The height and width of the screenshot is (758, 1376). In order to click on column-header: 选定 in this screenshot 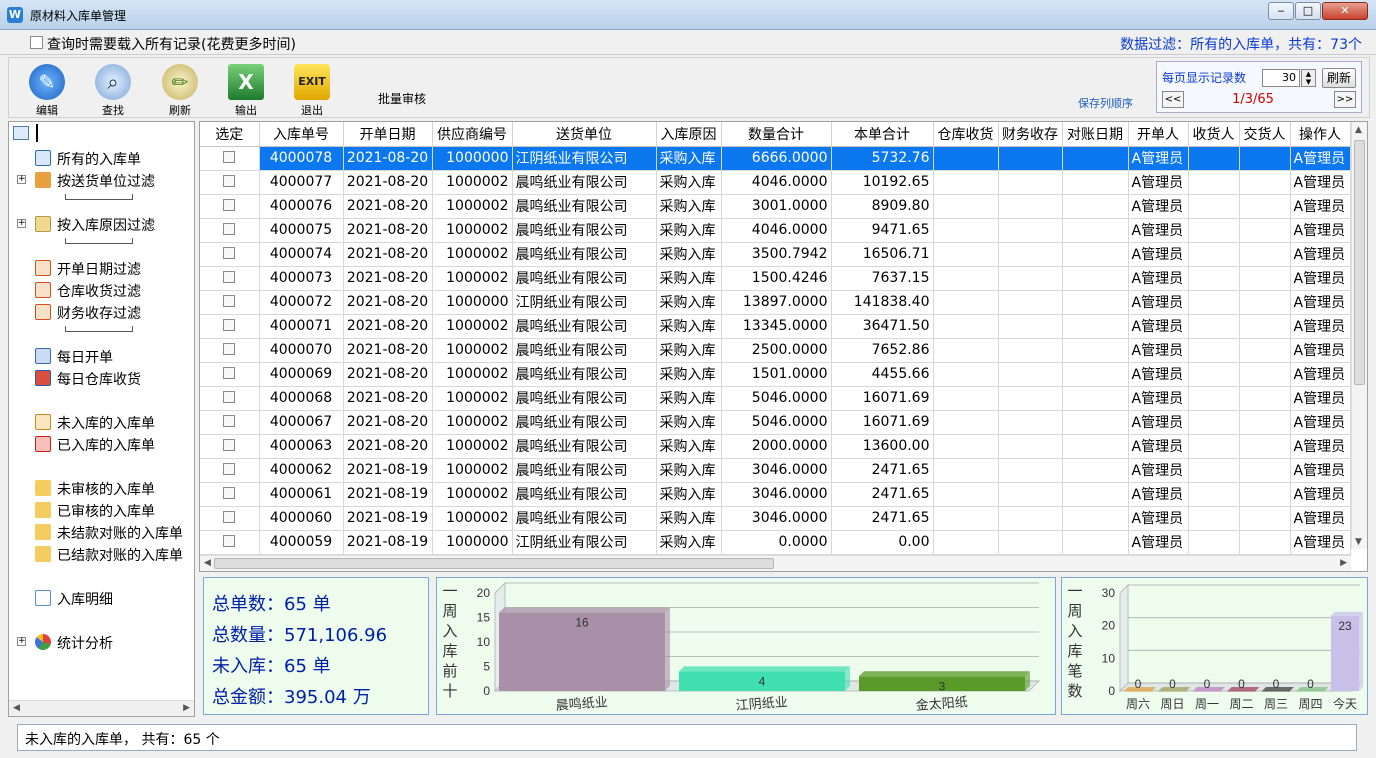, I will do `click(230, 134)`.